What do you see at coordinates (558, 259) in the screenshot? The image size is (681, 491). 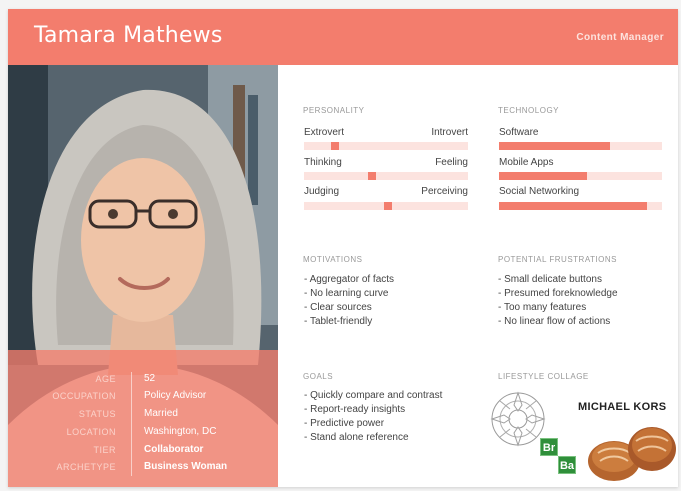 I see `frustrations-title: POTENTIAL FRUSTRATIONS` at bounding box center [558, 259].